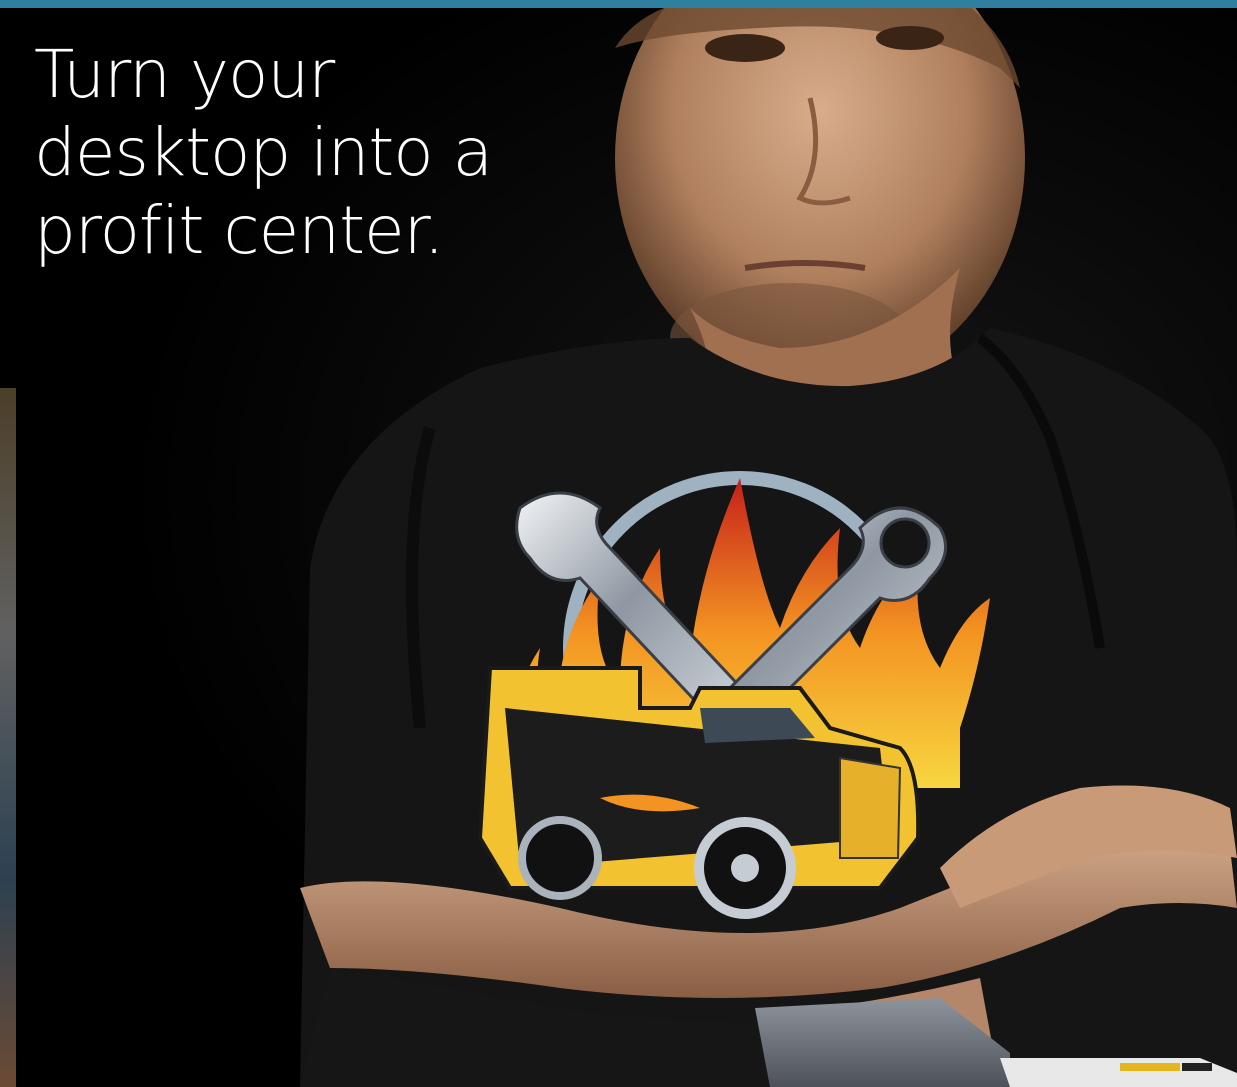 The image size is (1237, 1087). I want to click on headline: Turn your desktop into a profit center., so click(314, 153).